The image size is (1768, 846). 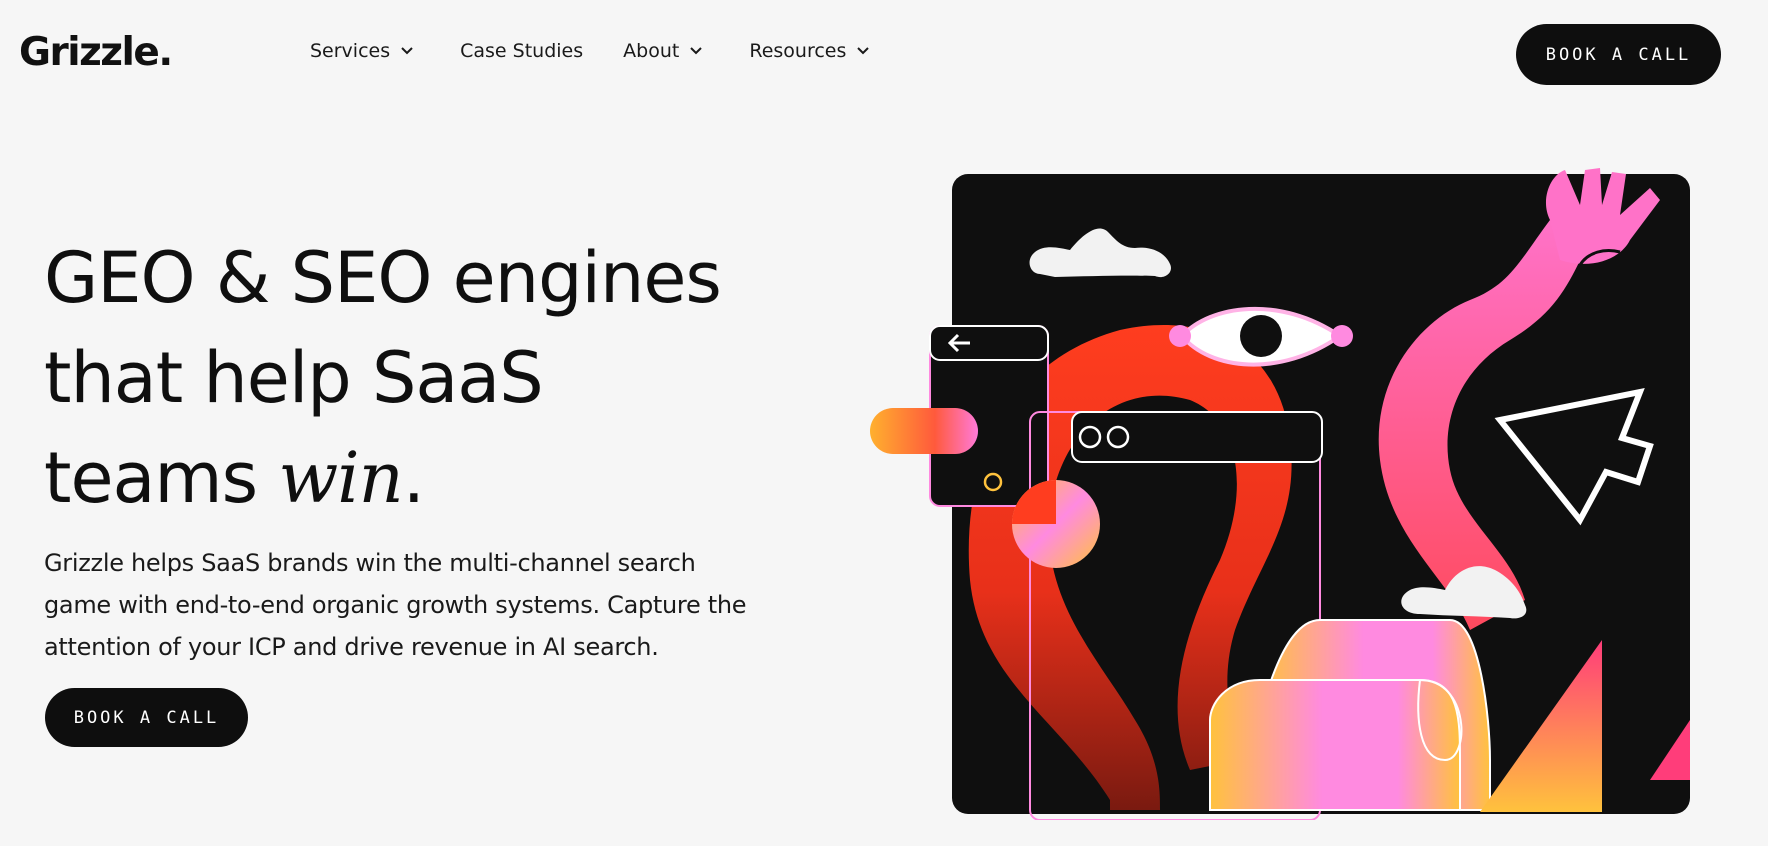 I want to click on hero-title-emphasis: win, so click(x=340, y=478).